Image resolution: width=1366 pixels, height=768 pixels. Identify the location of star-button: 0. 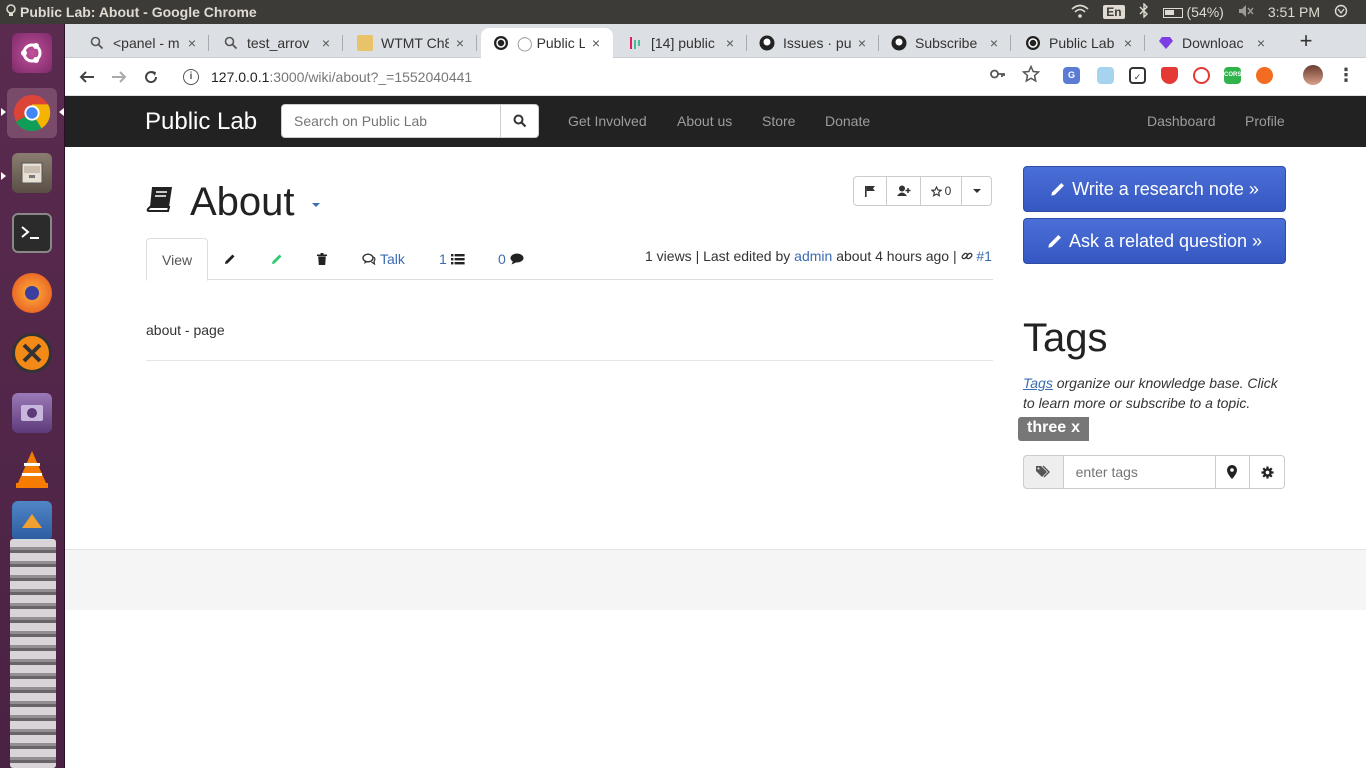
(941, 191).